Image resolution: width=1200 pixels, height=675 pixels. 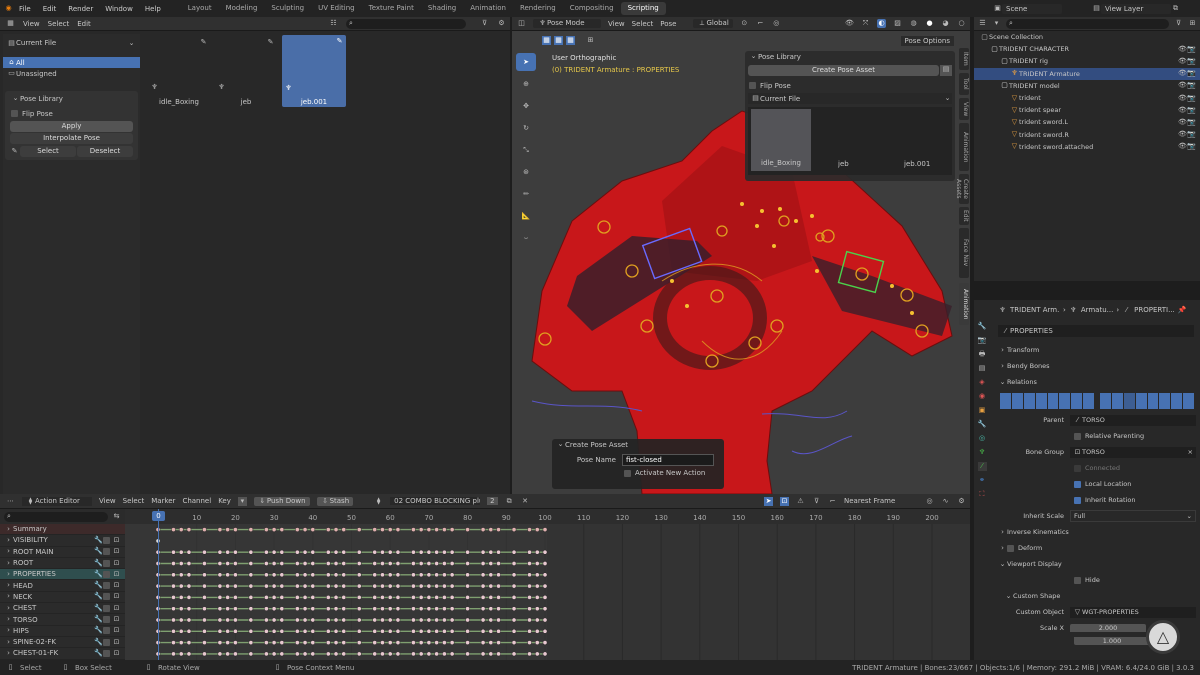 I want to click on measure-tool-icon: 📐, so click(x=526, y=216).